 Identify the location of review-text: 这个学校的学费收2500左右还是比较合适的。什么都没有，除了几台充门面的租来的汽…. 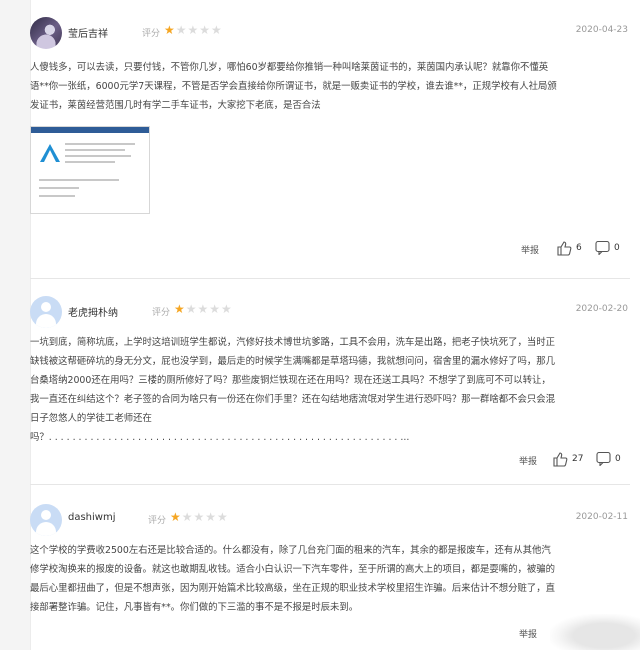
(330, 579).